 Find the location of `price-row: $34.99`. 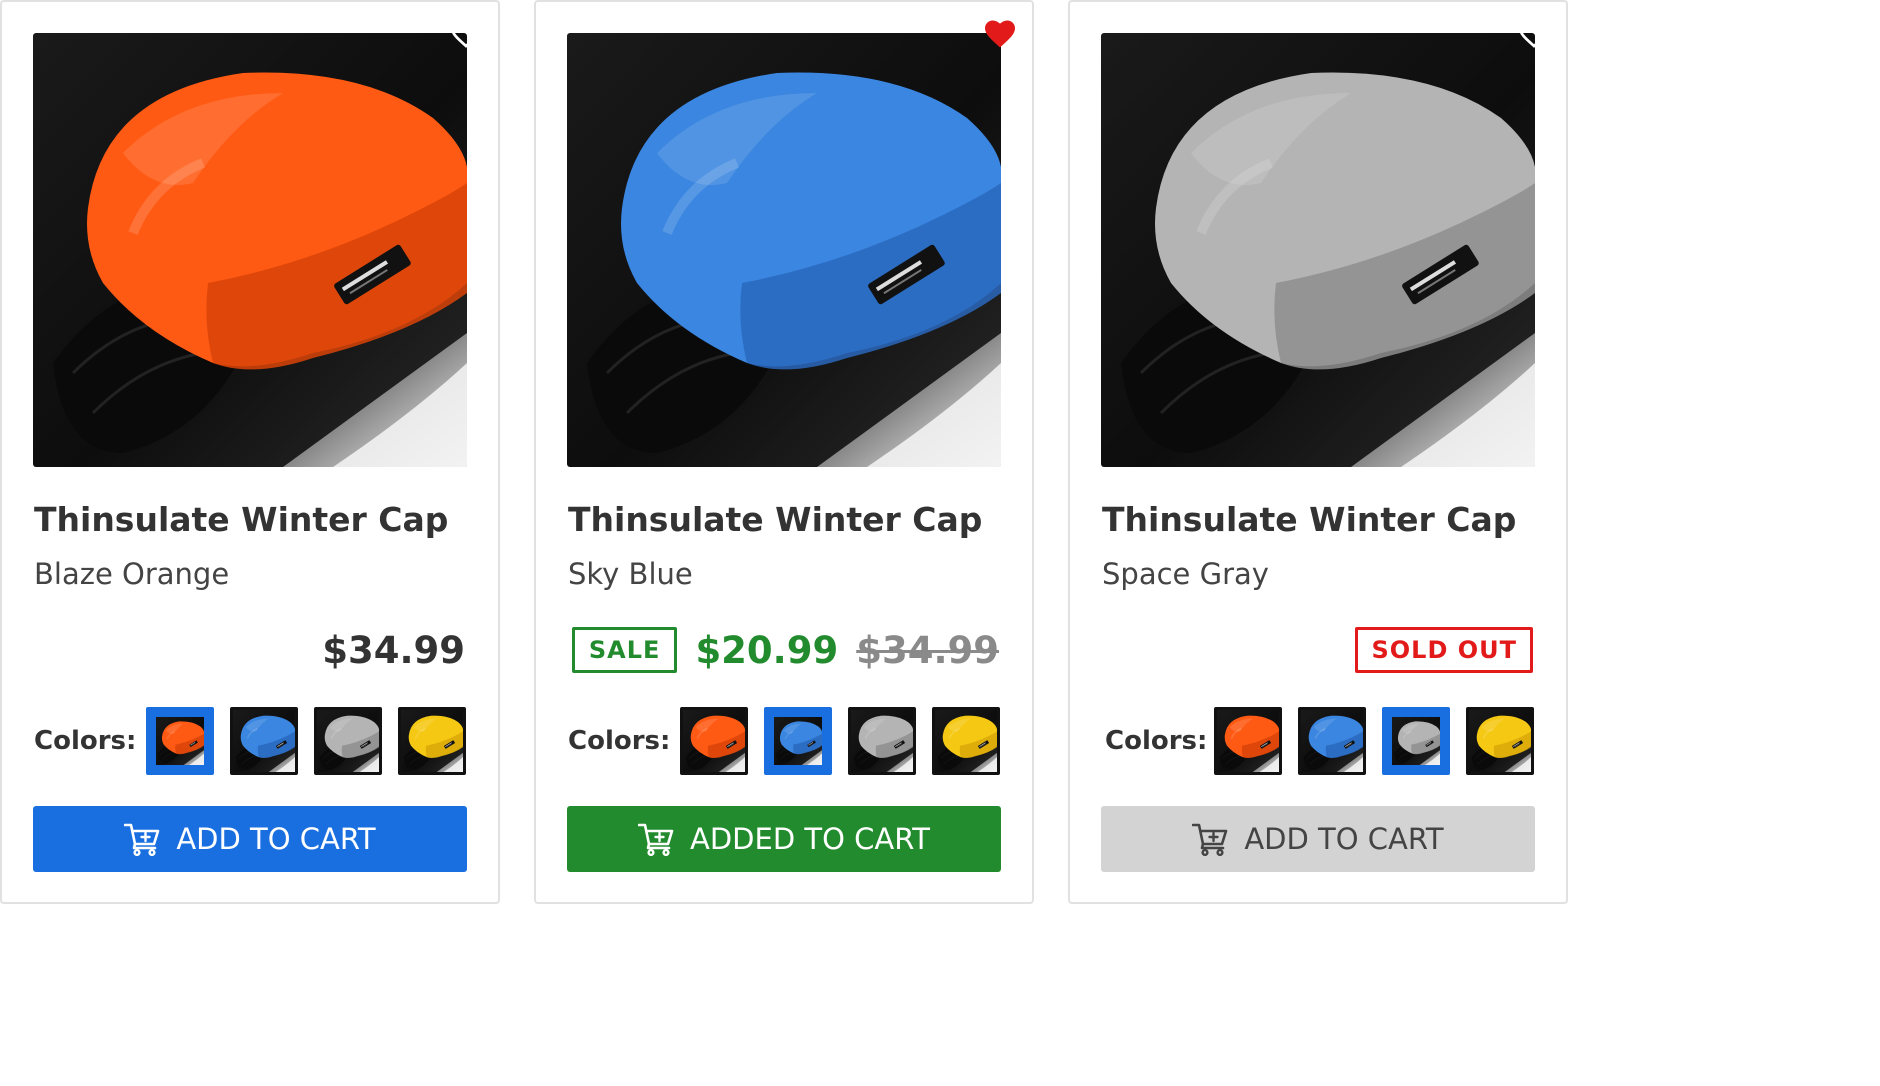

price-row: $34.99 is located at coordinates (393, 650).